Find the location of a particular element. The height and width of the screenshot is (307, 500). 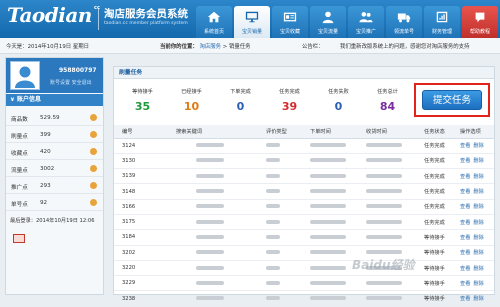

table-row: 3175 任务完成 查看 删除 is located at coordinates (304, 222).